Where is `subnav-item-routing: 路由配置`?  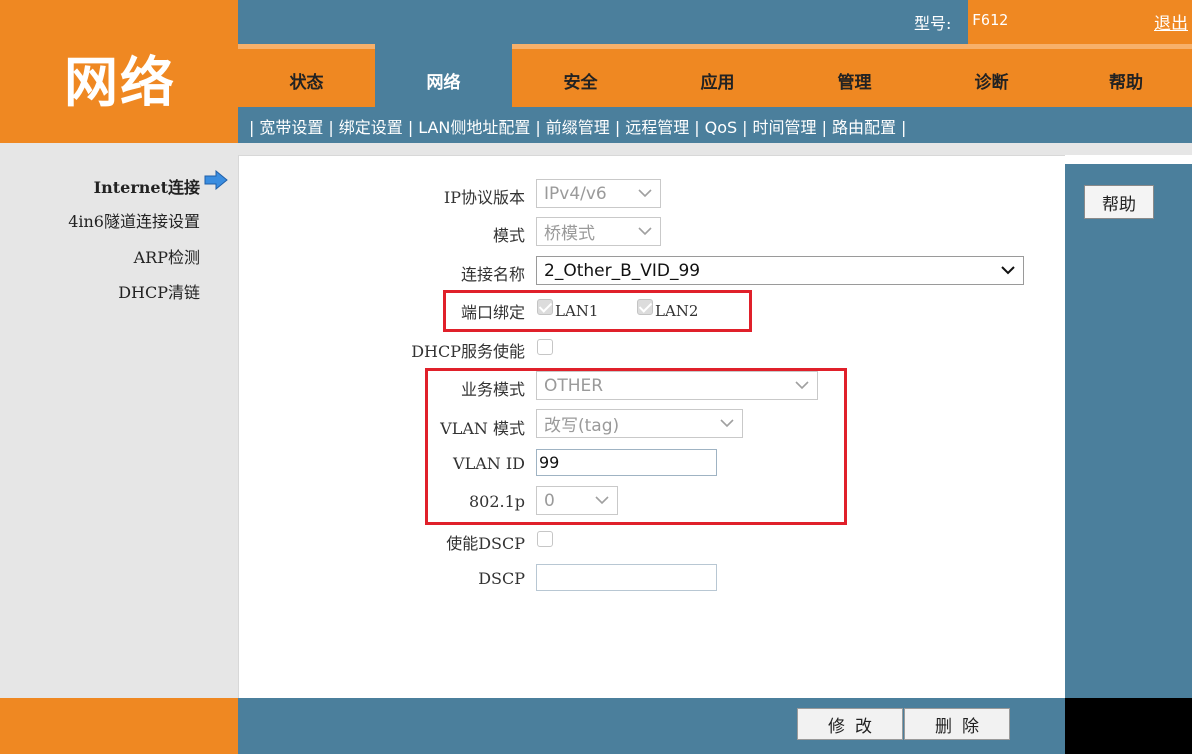
subnav-item-routing: 路由配置 is located at coordinates (864, 127).